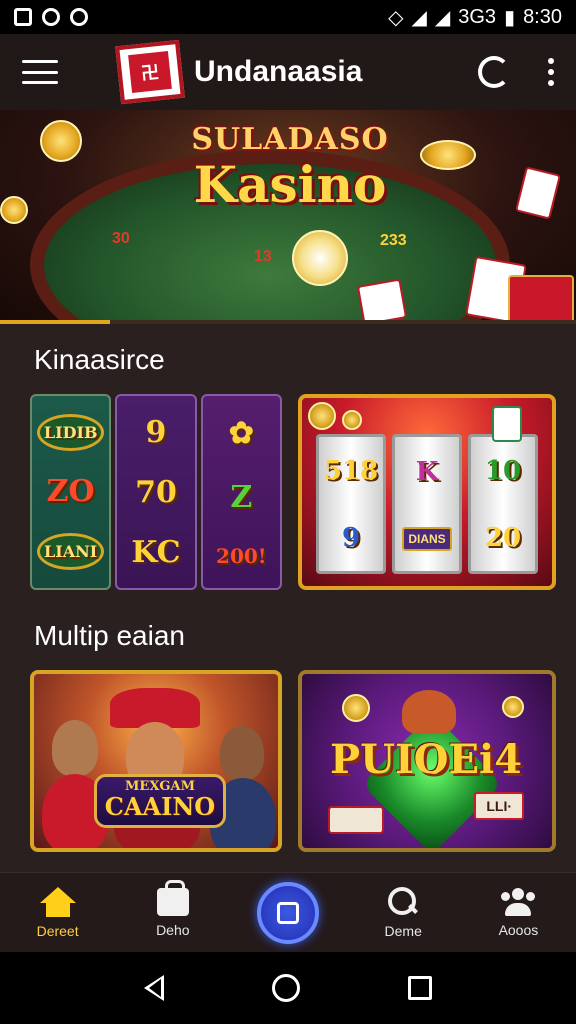 The width and height of the screenshot is (576, 1024). Describe the element at coordinates (541, 299) in the screenshot. I see `dice-box` at that location.